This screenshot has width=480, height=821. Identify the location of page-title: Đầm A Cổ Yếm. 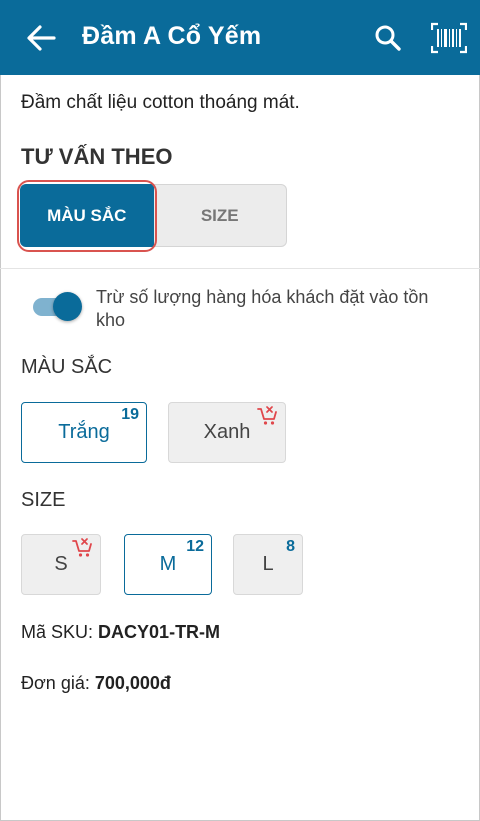
(172, 36).